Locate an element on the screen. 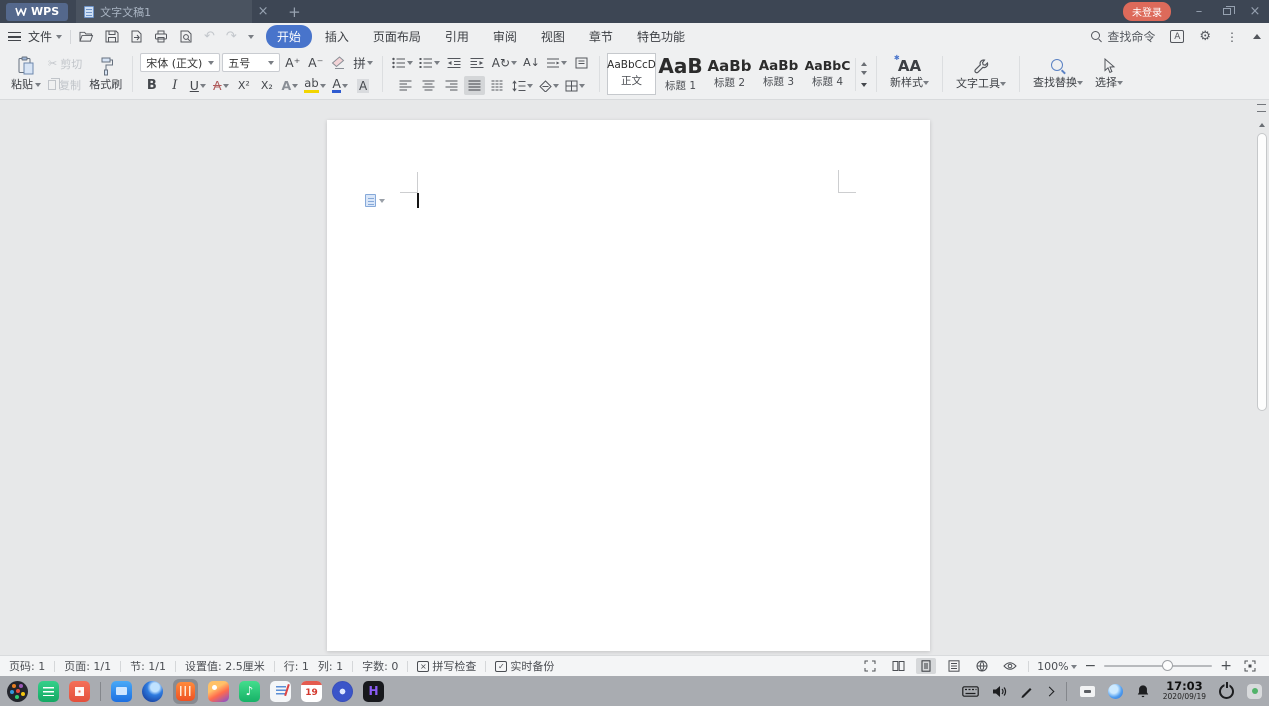  gallery-expand is located at coordinates (864, 86).